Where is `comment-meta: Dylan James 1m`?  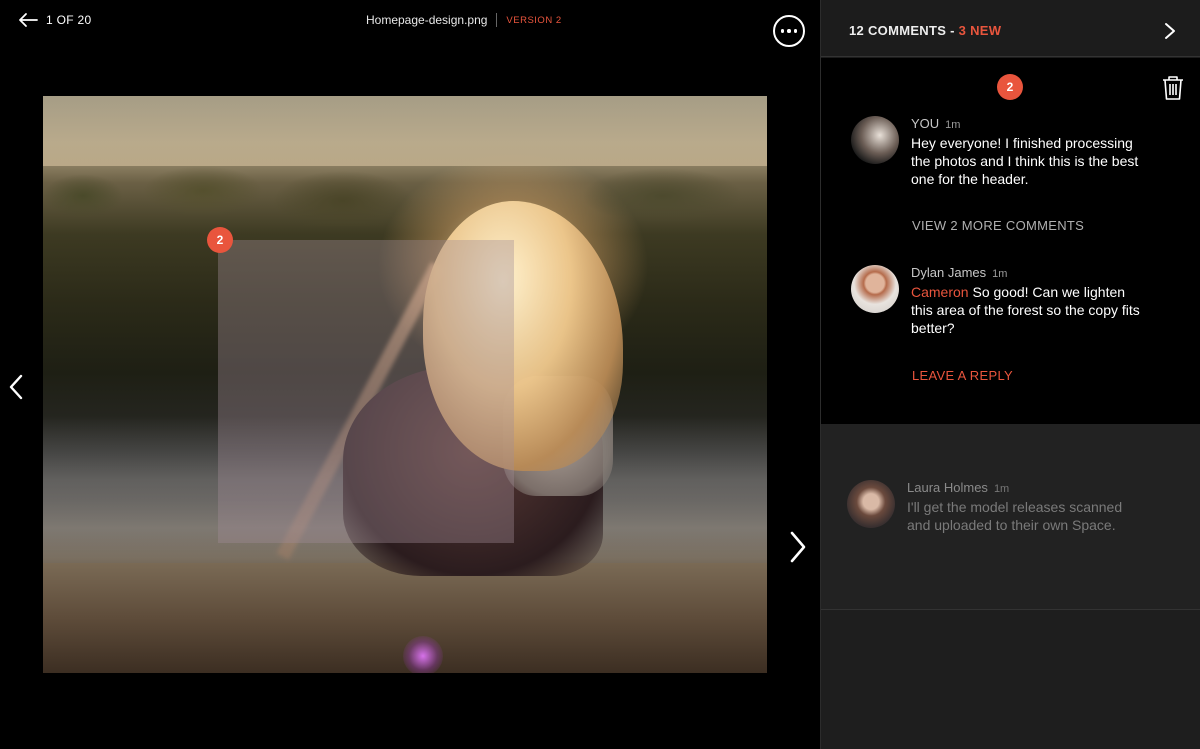 comment-meta: Dylan James 1m is located at coordinates (1027, 272).